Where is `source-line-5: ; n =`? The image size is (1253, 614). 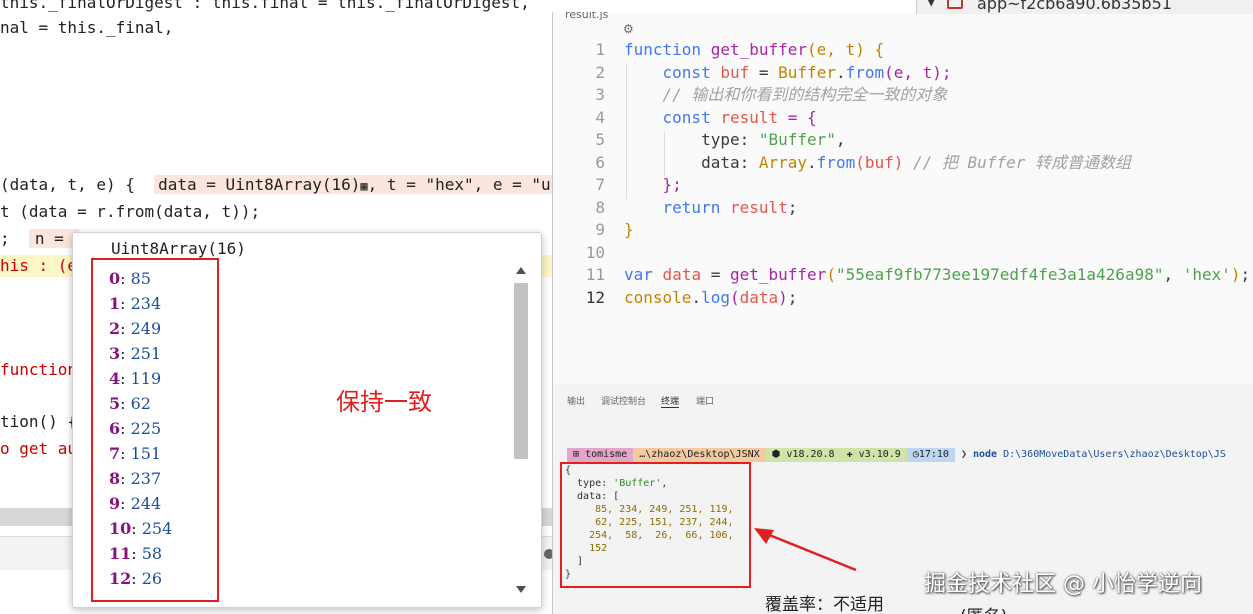
source-line-5: ; n = is located at coordinates (40, 239).